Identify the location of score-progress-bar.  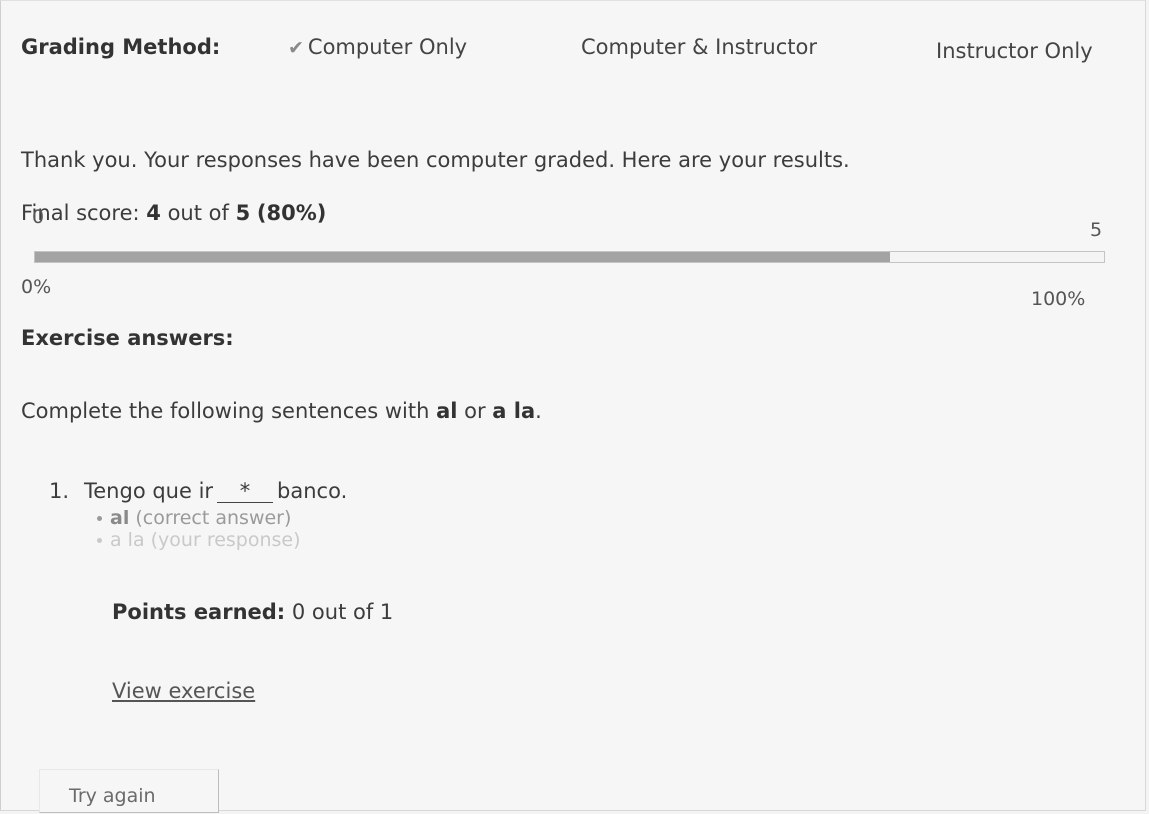
(569, 257).